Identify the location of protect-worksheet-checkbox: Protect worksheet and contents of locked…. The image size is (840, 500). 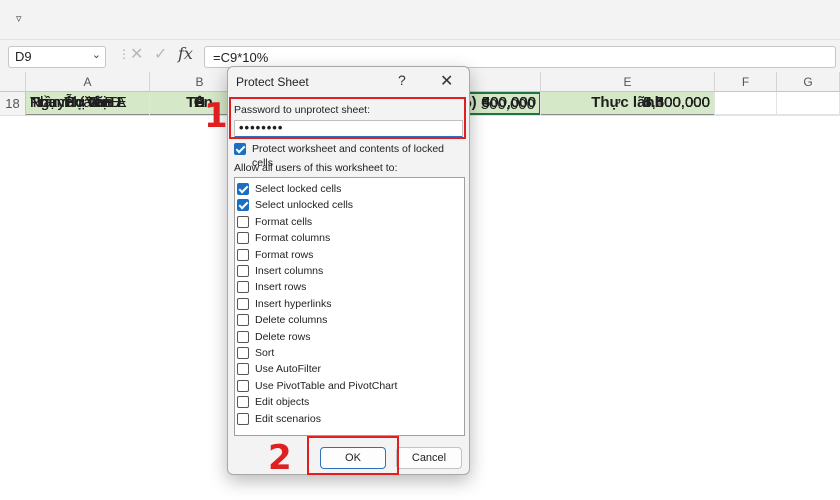
(350, 155).